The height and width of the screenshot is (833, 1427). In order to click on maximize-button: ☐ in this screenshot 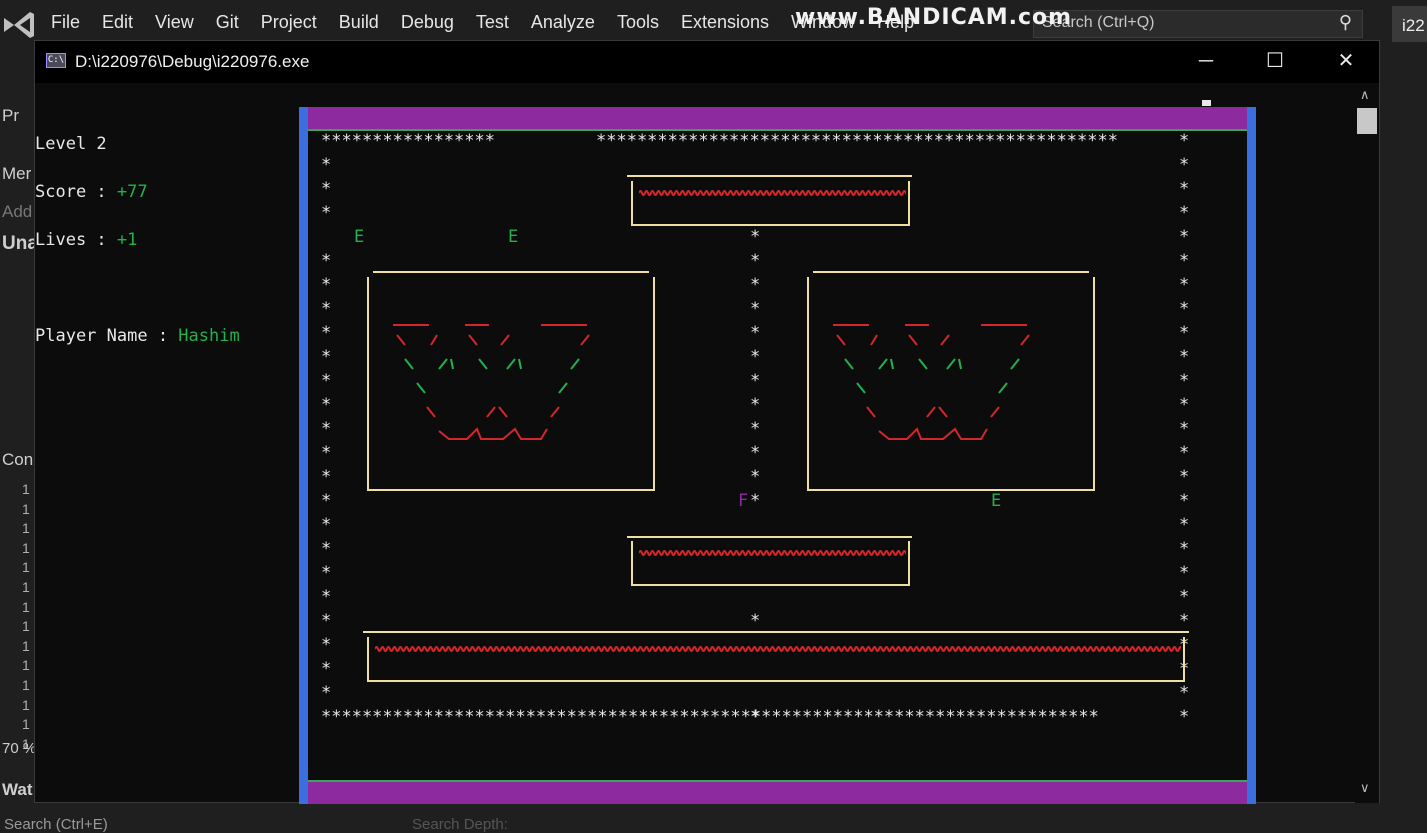, I will do `click(1275, 62)`.